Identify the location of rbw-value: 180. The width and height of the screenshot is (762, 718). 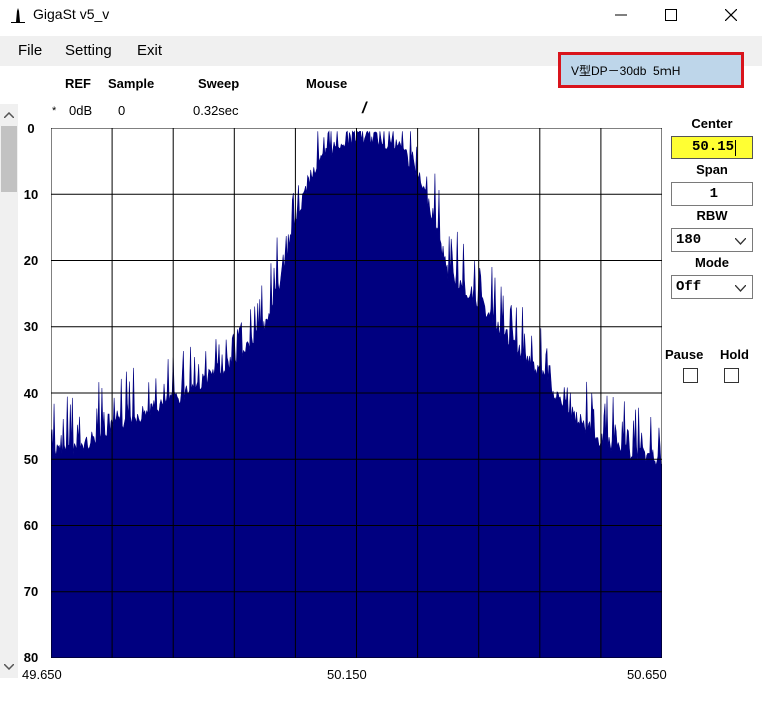
(689, 240).